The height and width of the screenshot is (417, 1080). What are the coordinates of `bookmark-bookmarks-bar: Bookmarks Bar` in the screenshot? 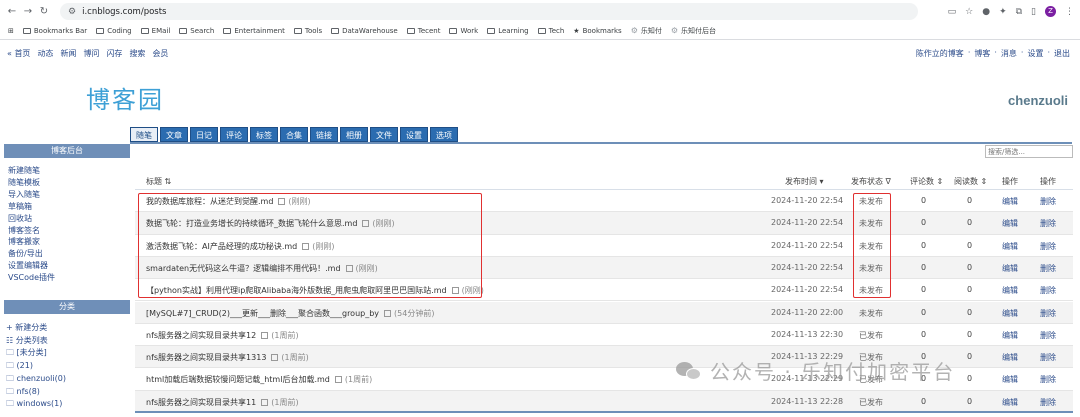 It's located at (54, 31).